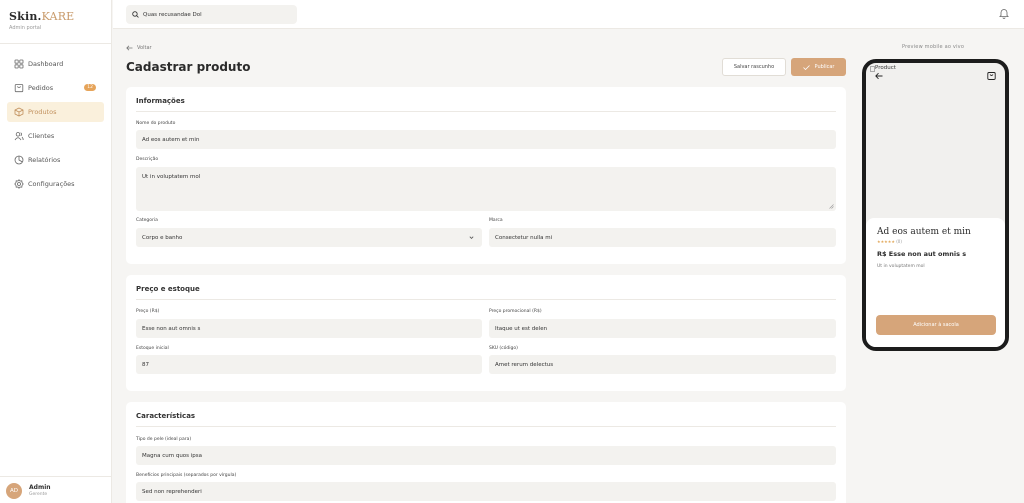 This screenshot has height=503, width=1024. I want to click on brand-field: Consectetur nulla mi, so click(662, 237).